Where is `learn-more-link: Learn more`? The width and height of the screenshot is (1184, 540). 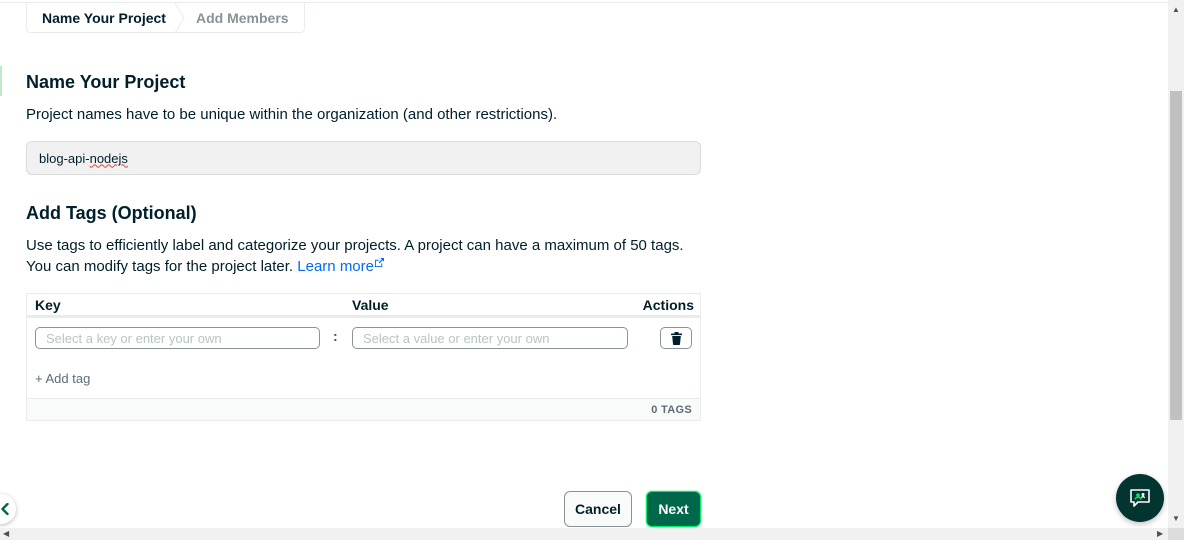 learn-more-link: Learn more is located at coordinates (335, 266).